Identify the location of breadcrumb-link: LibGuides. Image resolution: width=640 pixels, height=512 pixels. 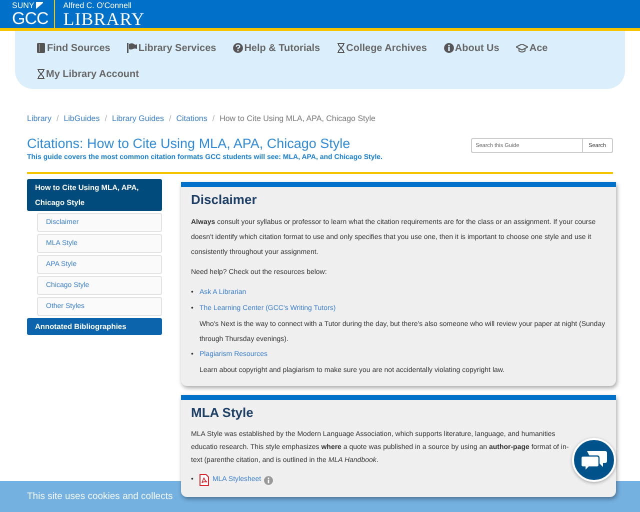
(82, 118).